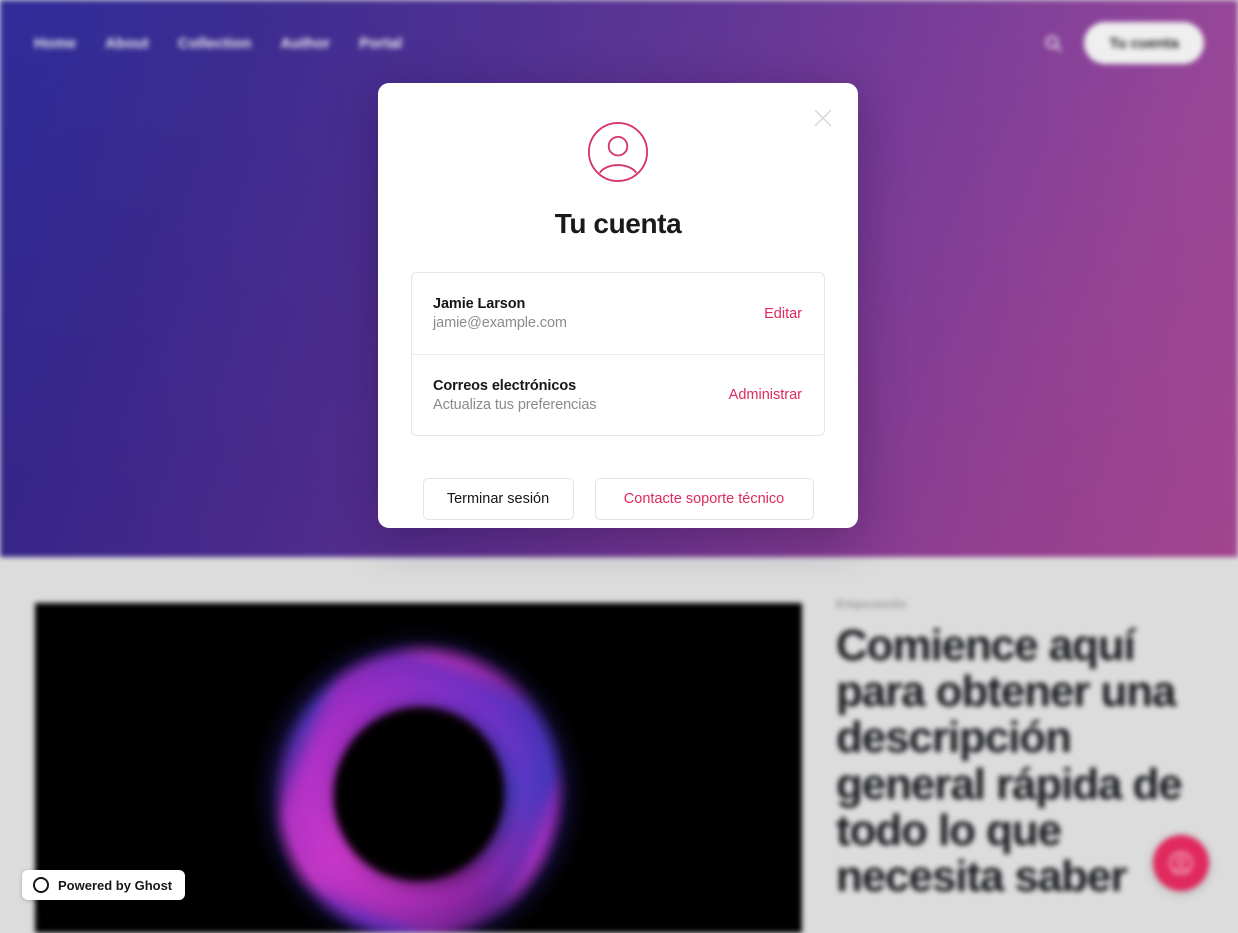  What do you see at coordinates (765, 395) in the screenshot?
I see `manage-newsletters-button: Administrar` at bounding box center [765, 395].